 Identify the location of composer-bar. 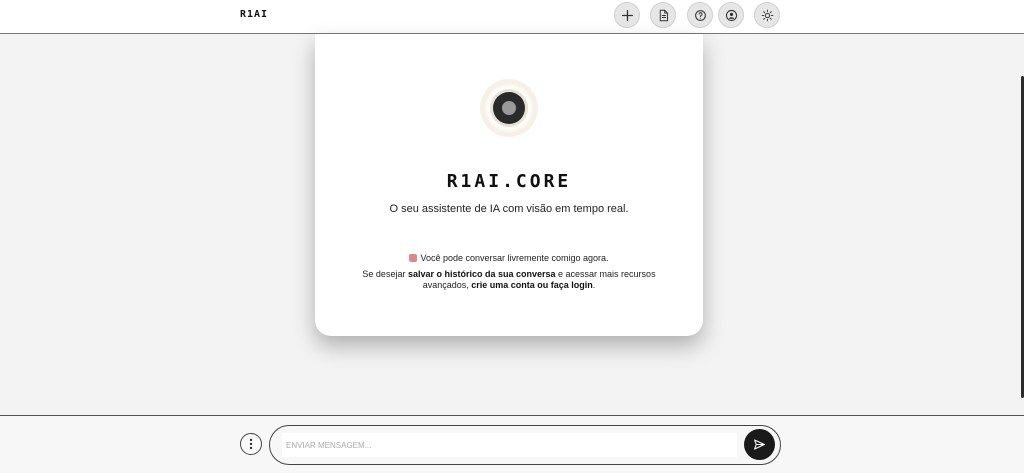
(512, 444).